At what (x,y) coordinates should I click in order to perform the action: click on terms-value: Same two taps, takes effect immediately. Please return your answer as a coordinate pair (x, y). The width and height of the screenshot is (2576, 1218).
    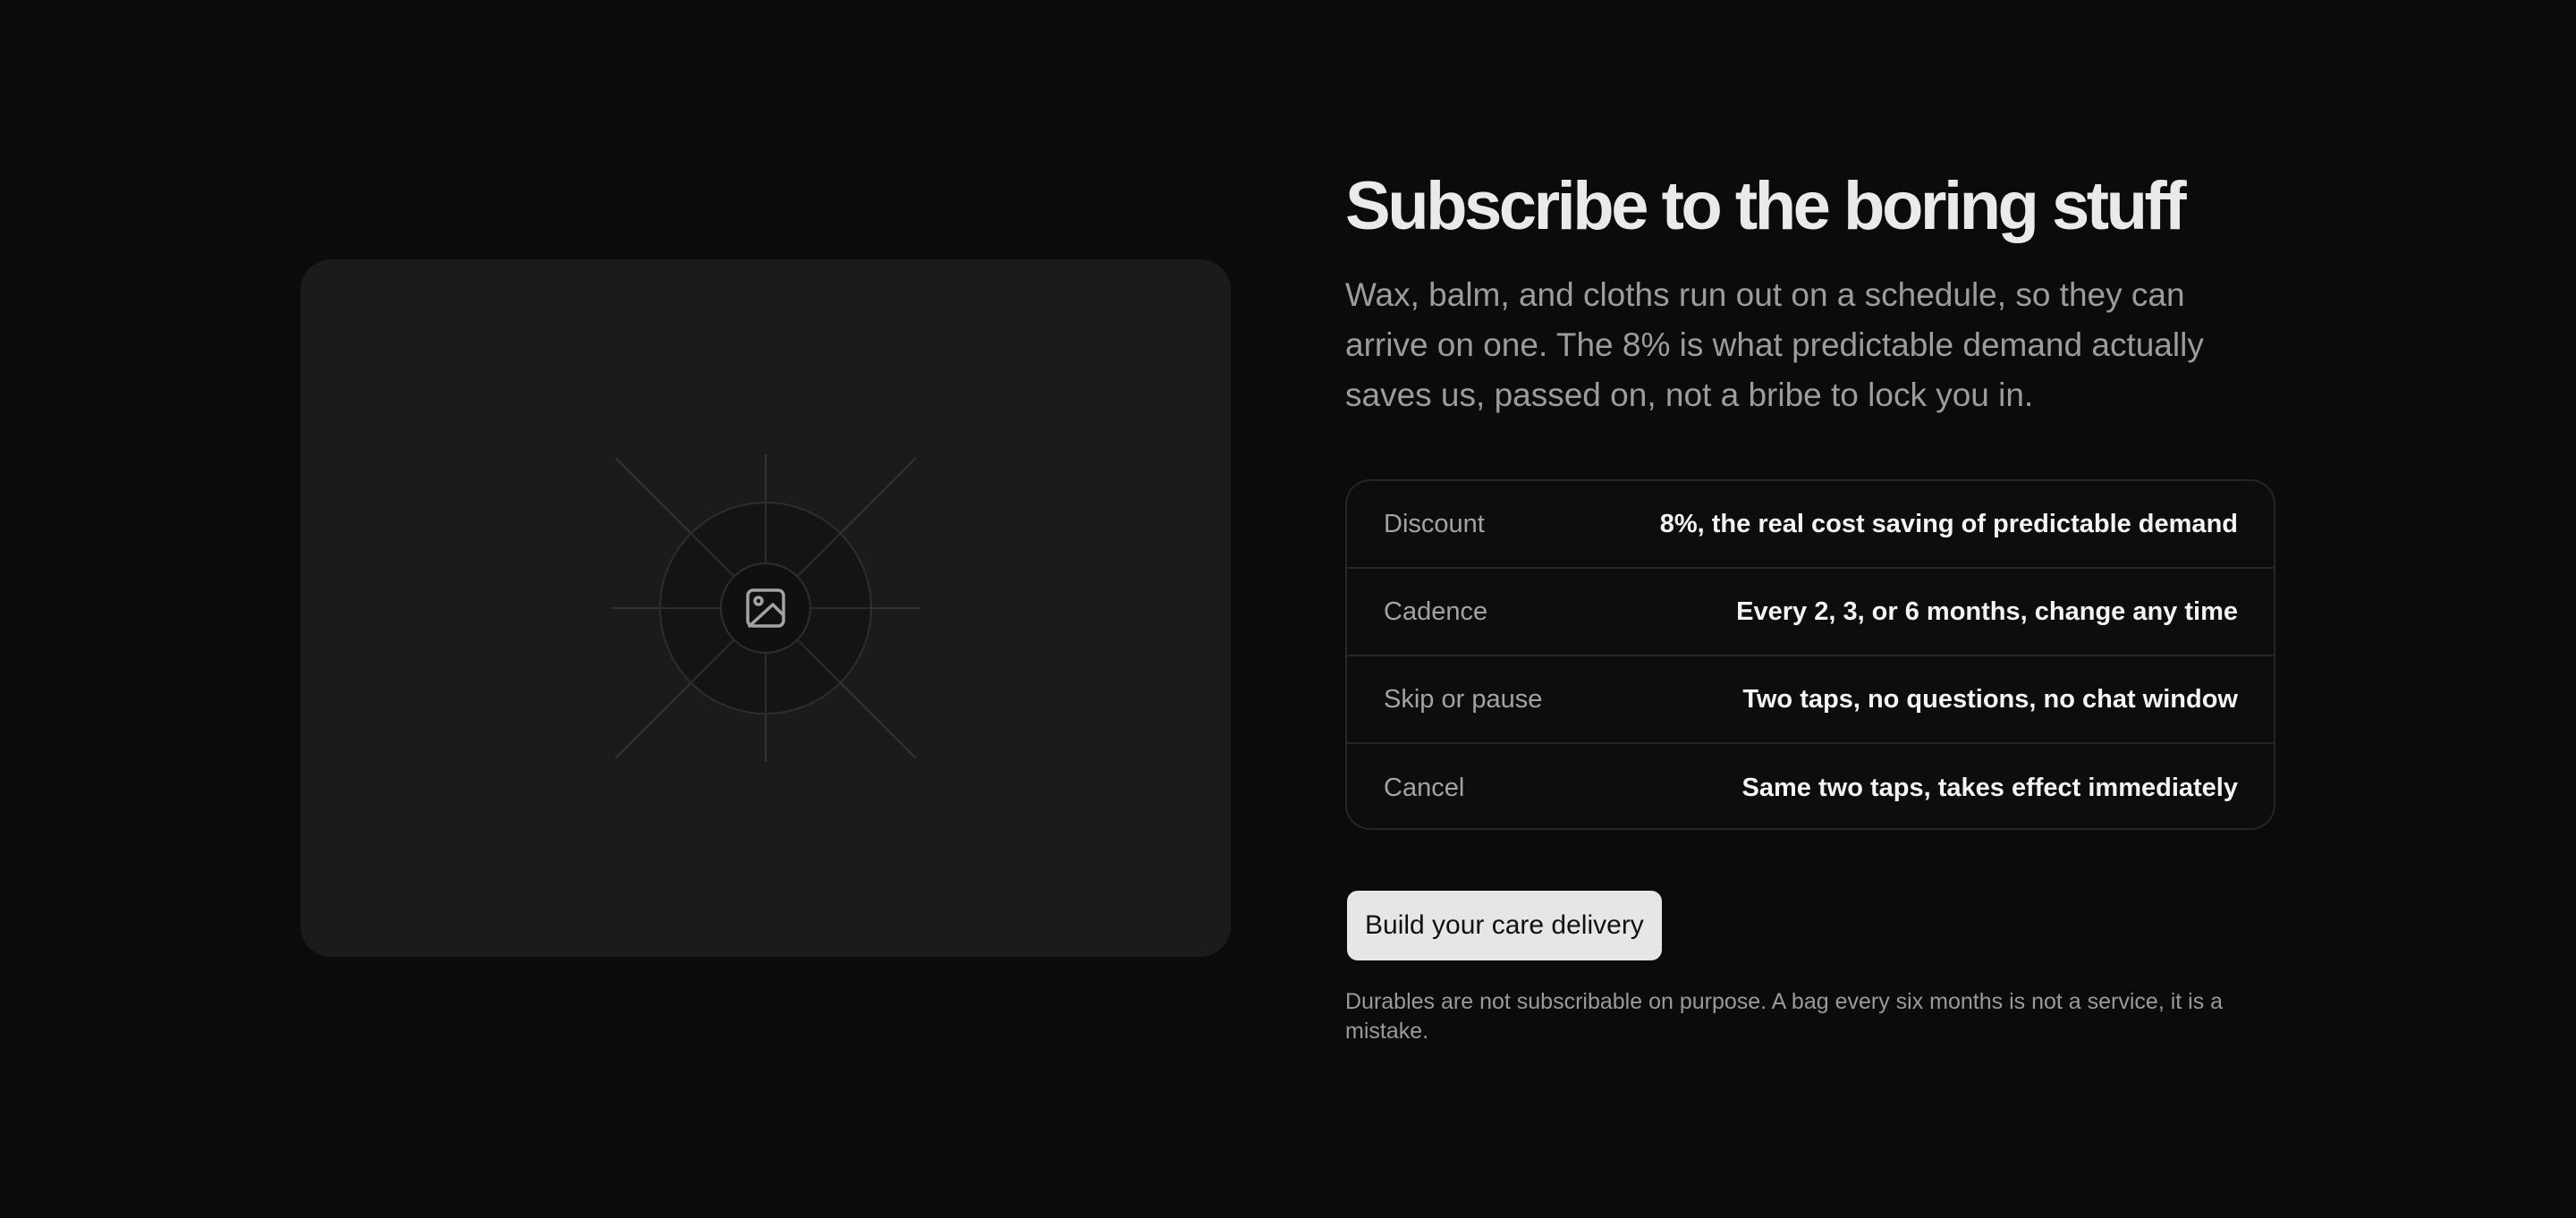
    Looking at the image, I should click on (1989, 787).